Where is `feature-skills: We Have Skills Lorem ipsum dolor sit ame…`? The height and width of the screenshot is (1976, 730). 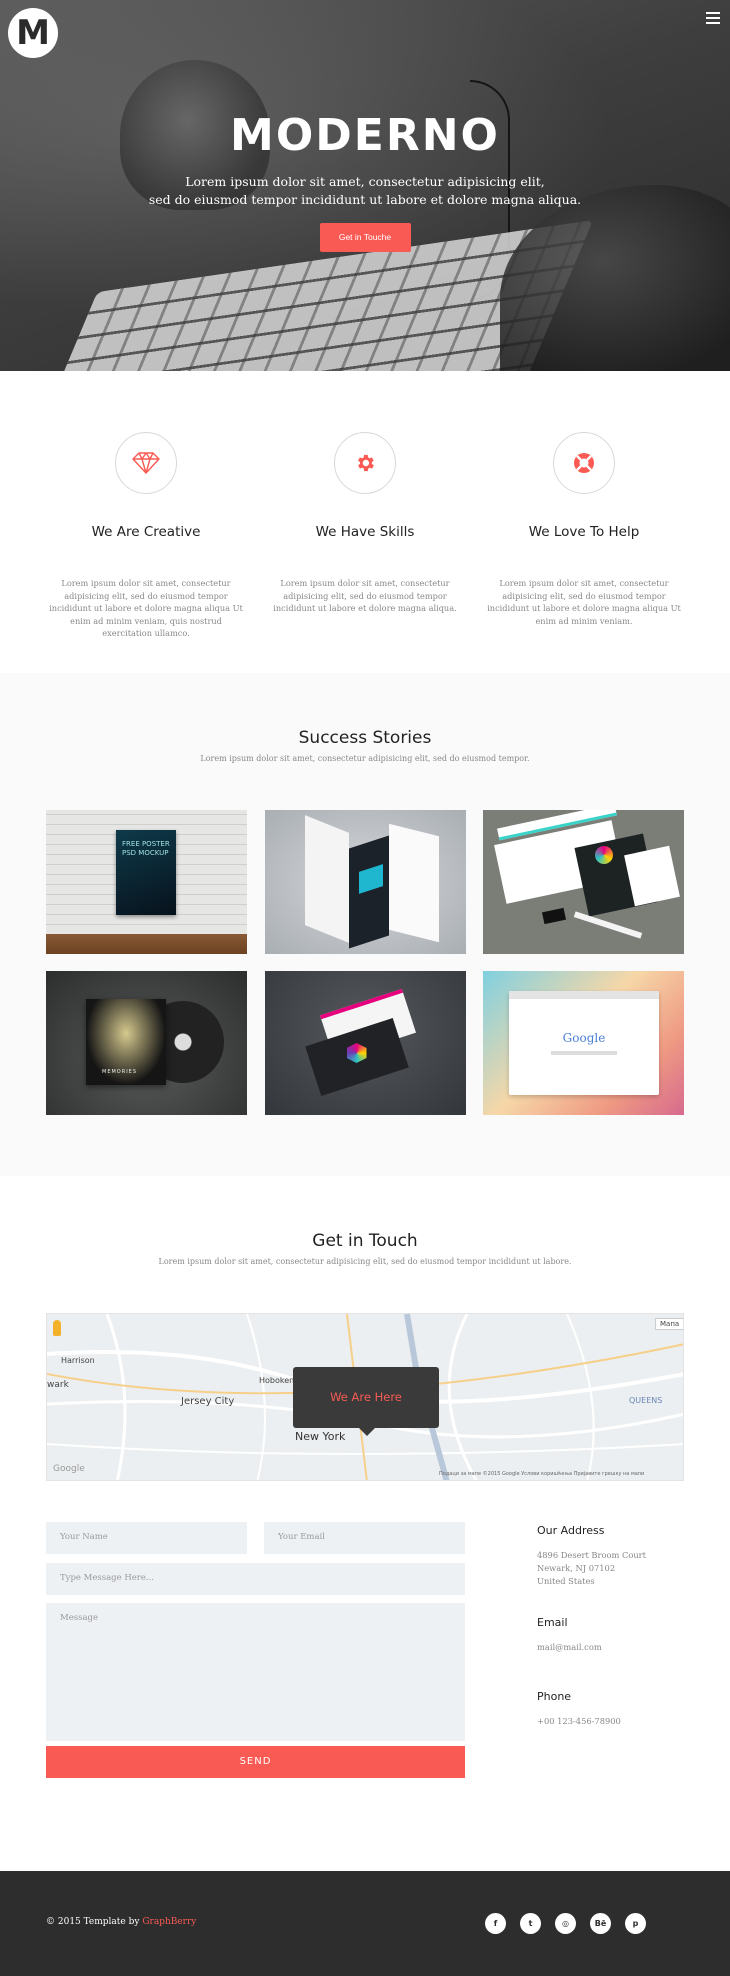
feature-skills: We Have Skills Lorem ipsum dolor sit ame… is located at coordinates (365, 523).